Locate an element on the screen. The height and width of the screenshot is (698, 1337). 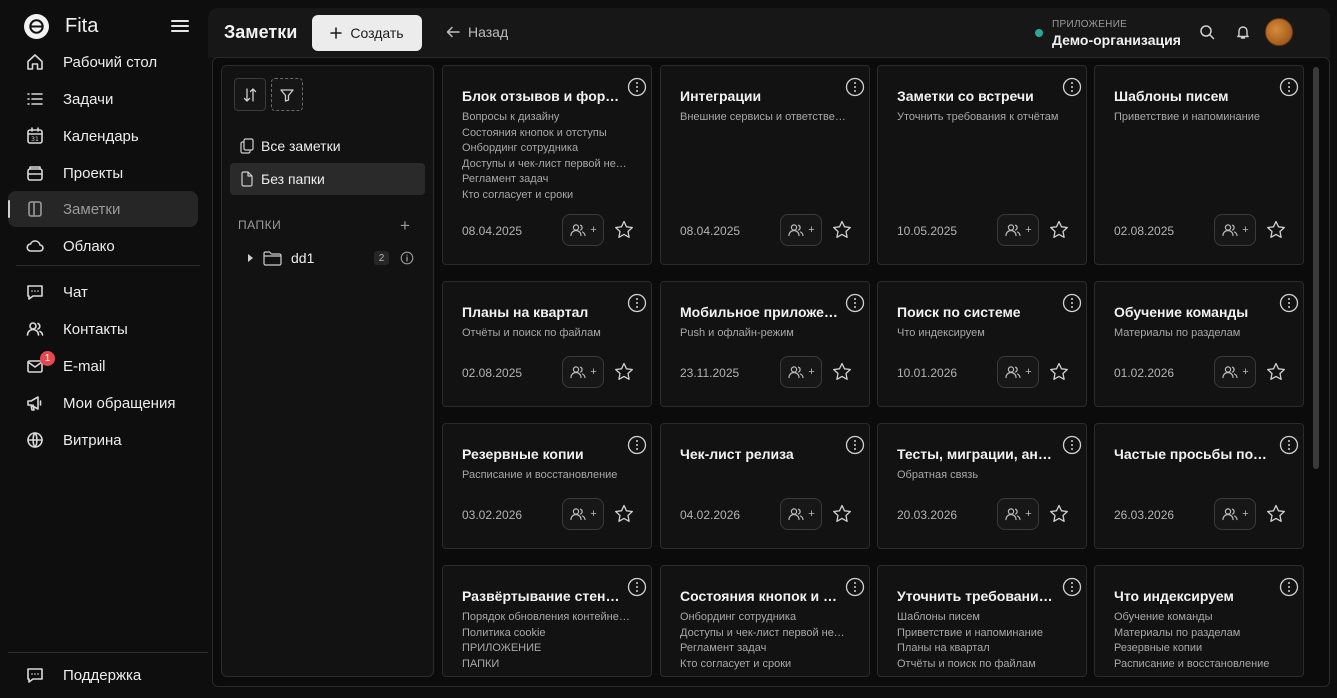
sidebar-item-projects: Проекты is located at coordinates (103, 173).